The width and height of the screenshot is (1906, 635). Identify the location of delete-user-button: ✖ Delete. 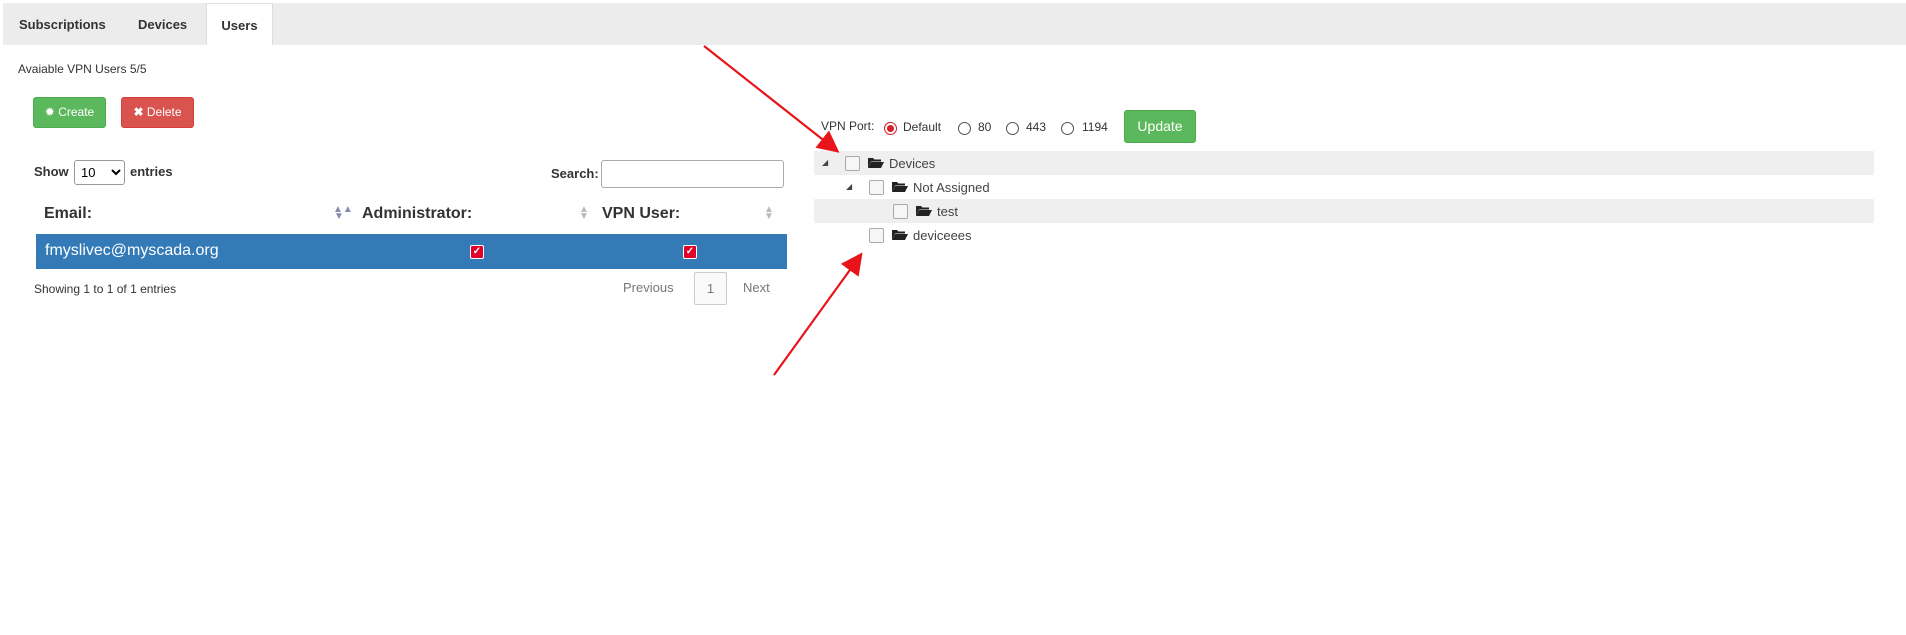
(157, 112).